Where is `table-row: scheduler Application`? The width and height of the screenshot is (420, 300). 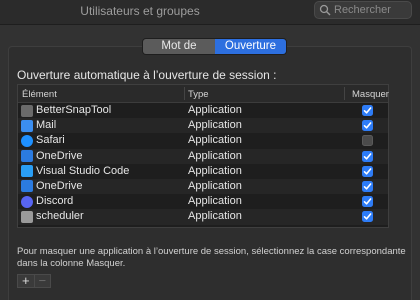
table-row: scheduler Application is located at coordinates (203, 217).